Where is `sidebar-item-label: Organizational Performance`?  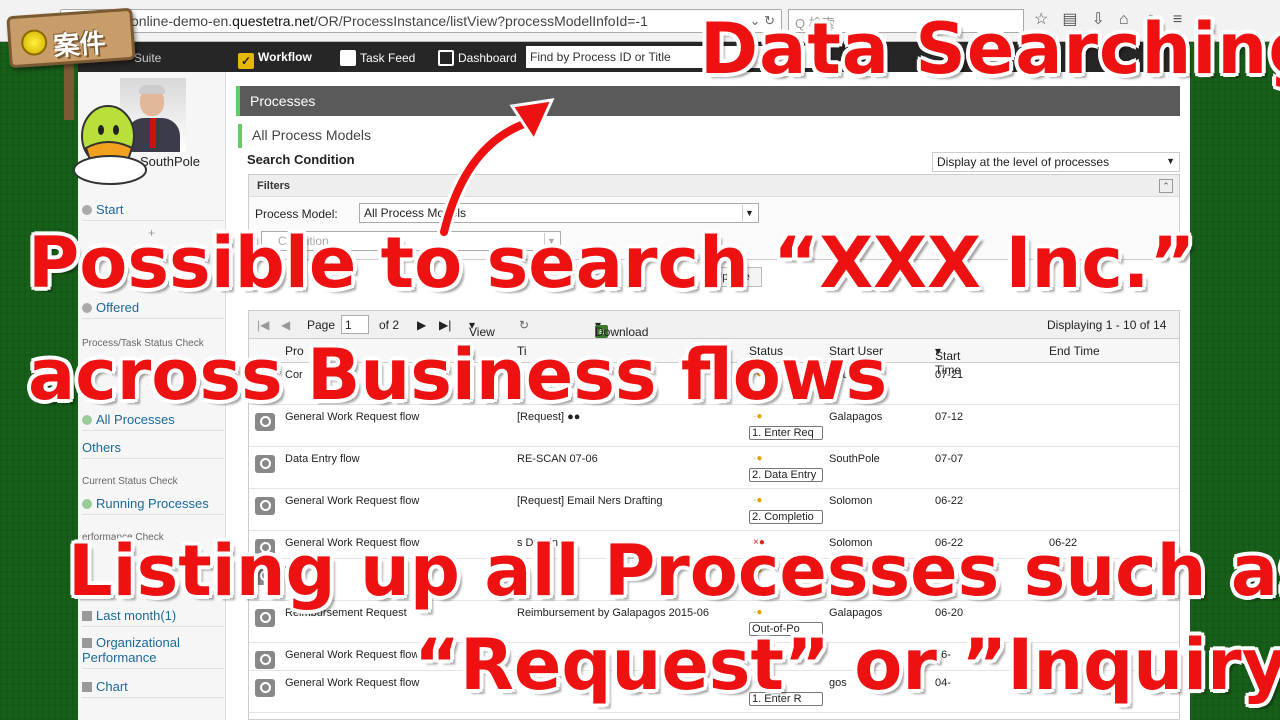 sidebar-item-label: Organizational Performance is located at coordinates (131, 650).